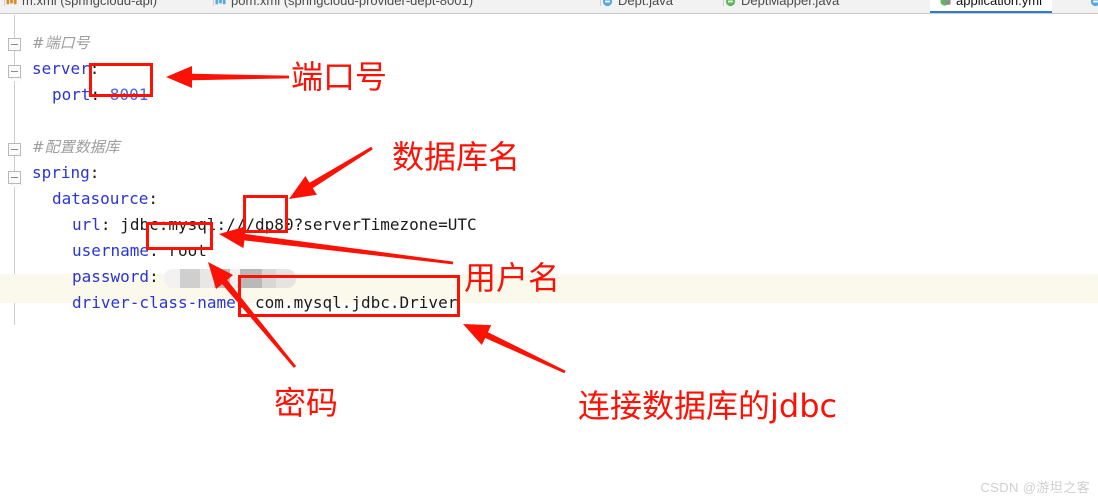 The height and width of the screenshot is (502, 1098). I want to click on code-line-blank, so click(37, 120).